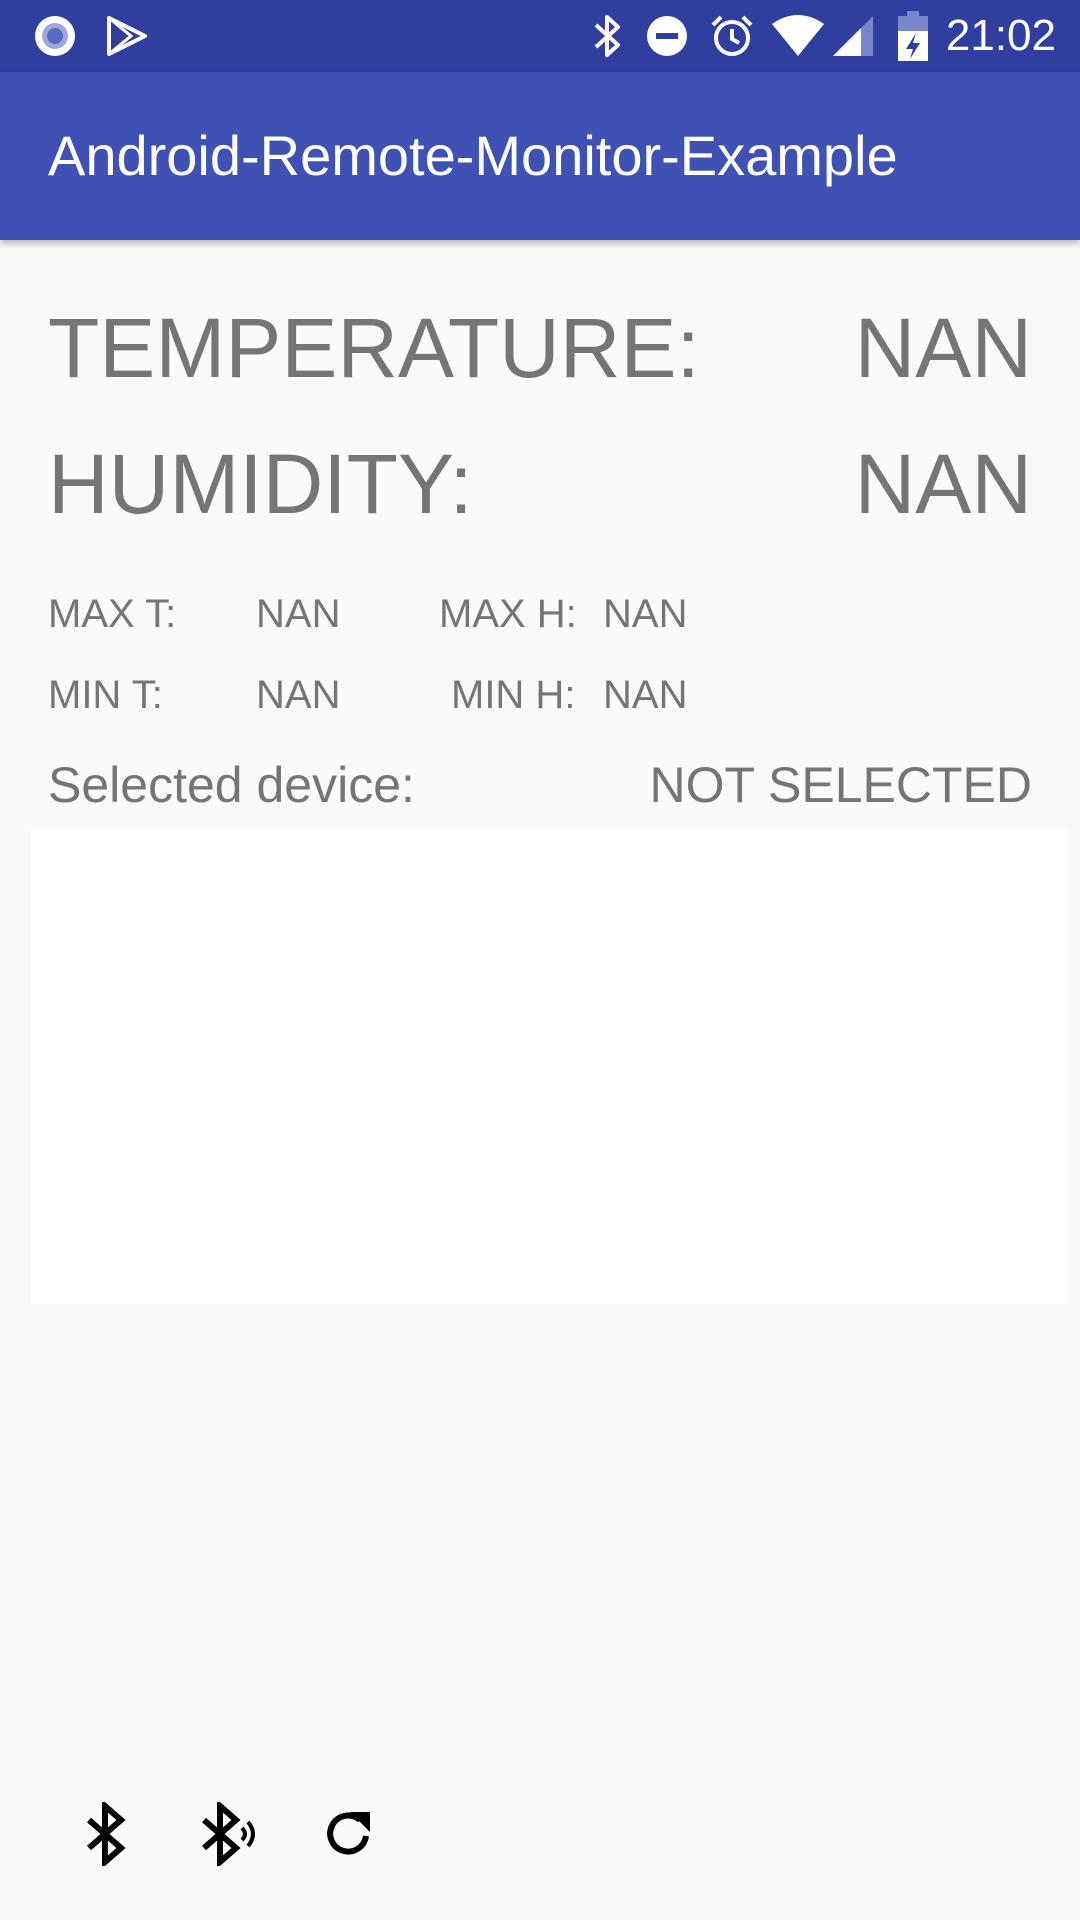 Image resolution: width=1080 pixels, height=1920 pixels. I want to click on selected-device-row: Selected device: NOT SELECTED, so click(540, 785).